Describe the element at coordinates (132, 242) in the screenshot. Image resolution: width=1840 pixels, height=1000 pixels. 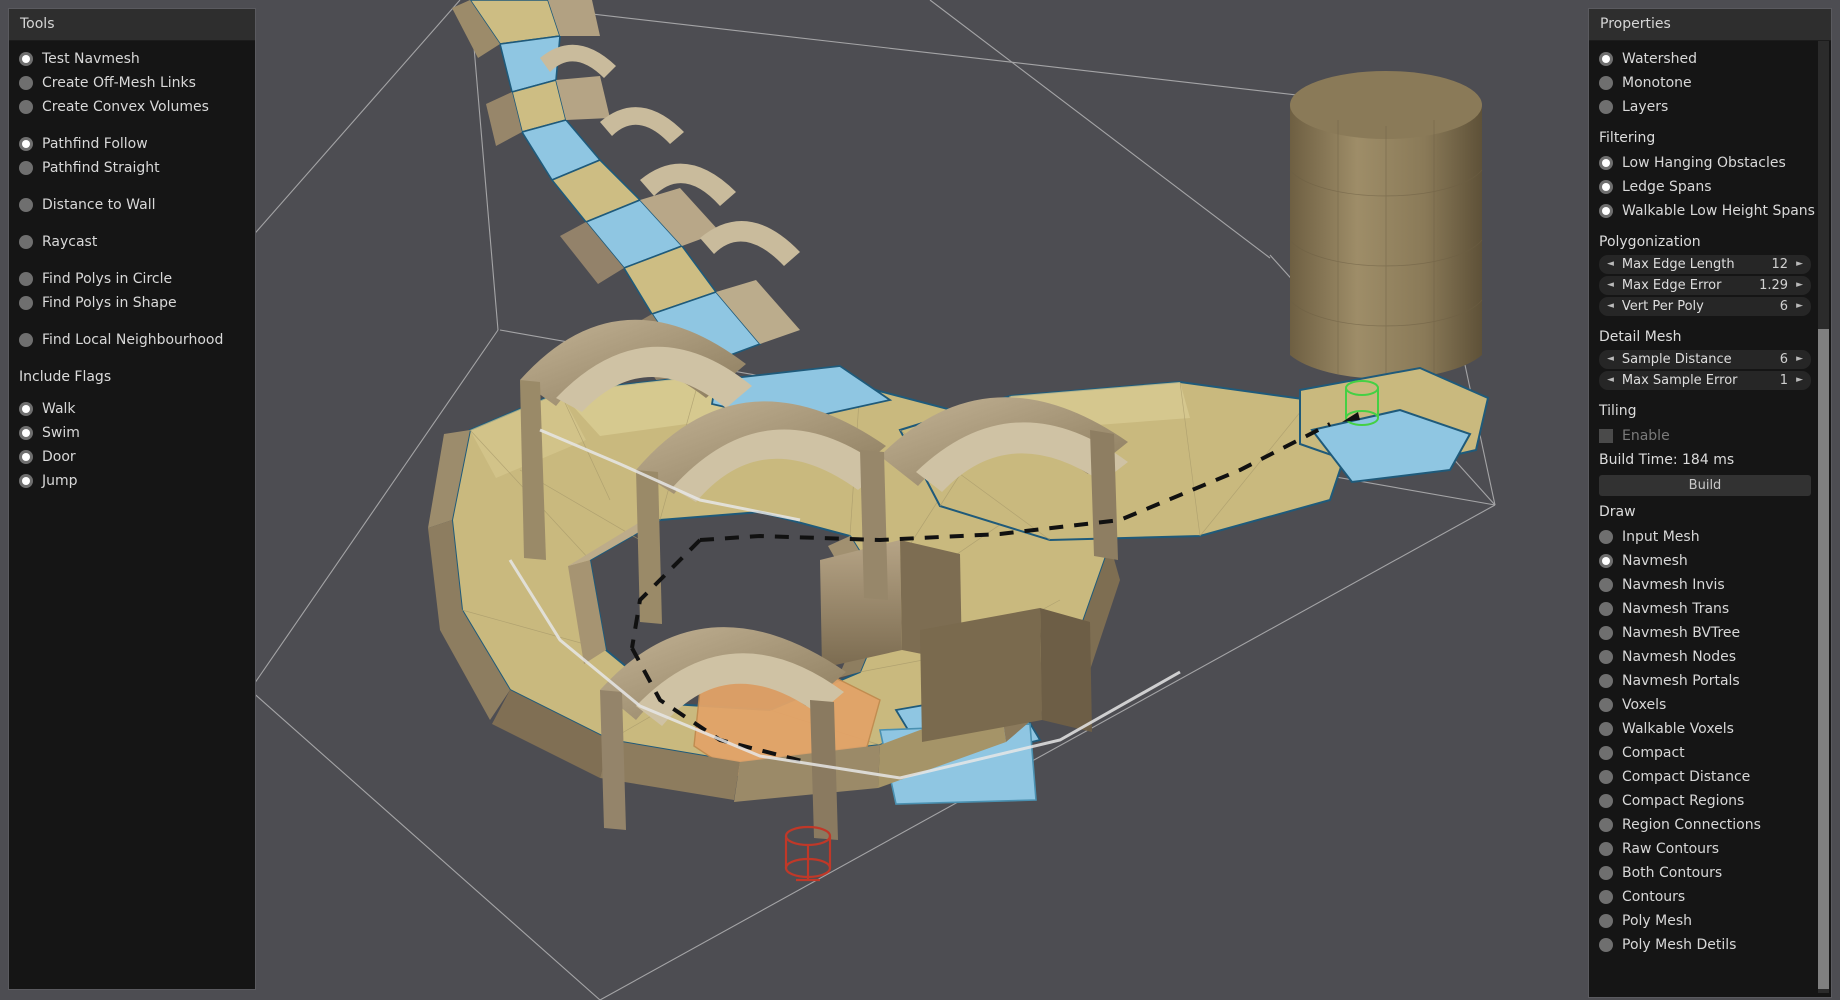
I see `tool-raycast: Raycast` at that location.